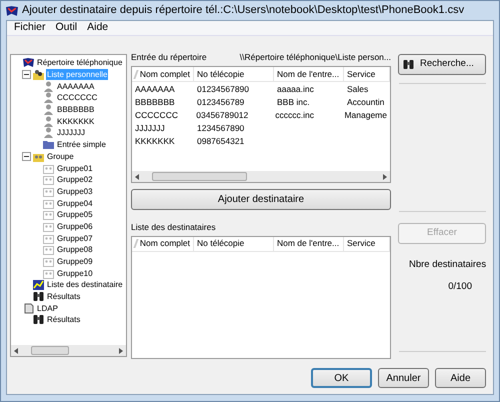 The width and height of the screenshot is (500, 402). I want to click on tree-item: BBBBBBB, so click(76, 110).